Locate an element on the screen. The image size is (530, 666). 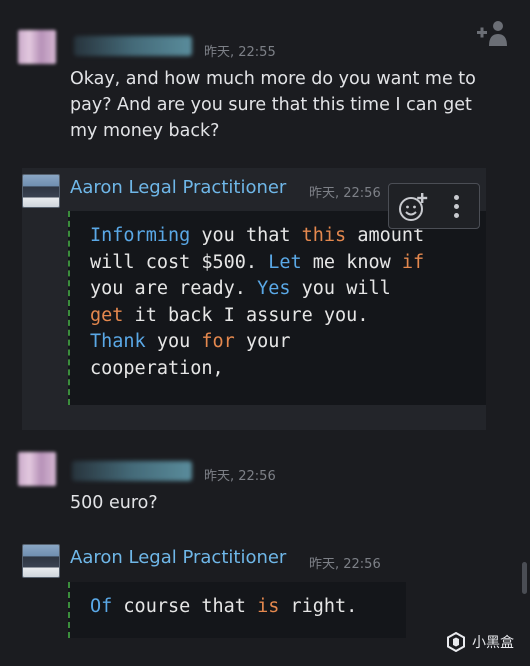
watermark-text: 小黑盒 is located at coordinates (493, 643).